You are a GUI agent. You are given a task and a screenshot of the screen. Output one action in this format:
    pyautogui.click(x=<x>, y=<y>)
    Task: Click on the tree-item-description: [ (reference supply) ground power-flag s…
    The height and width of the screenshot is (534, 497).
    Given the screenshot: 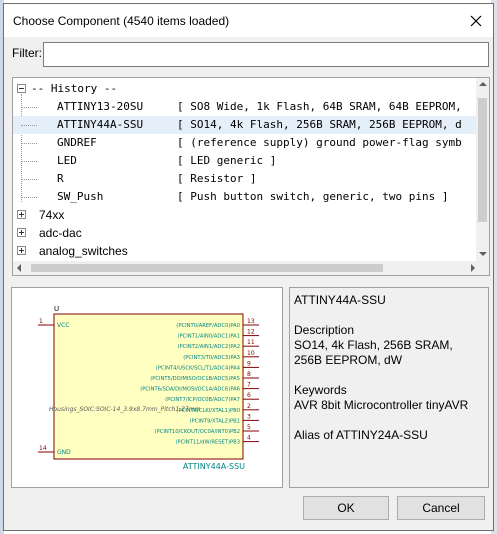 What is the action you would take?
    pyautogui.click(x=319, y=142)
    